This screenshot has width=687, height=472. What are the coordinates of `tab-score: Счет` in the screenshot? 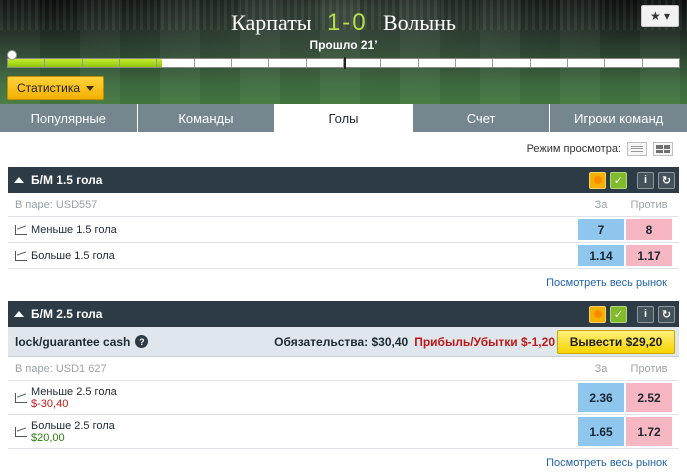 It's located at (481, 118).